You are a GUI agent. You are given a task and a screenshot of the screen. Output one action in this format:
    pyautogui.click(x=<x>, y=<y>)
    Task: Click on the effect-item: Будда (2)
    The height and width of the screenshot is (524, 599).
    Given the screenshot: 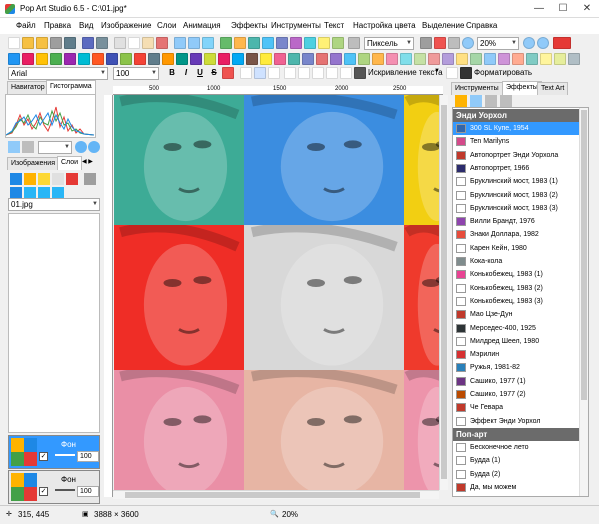 What is the action you would take?
    pyautogui.click(x=517, y=474)
    